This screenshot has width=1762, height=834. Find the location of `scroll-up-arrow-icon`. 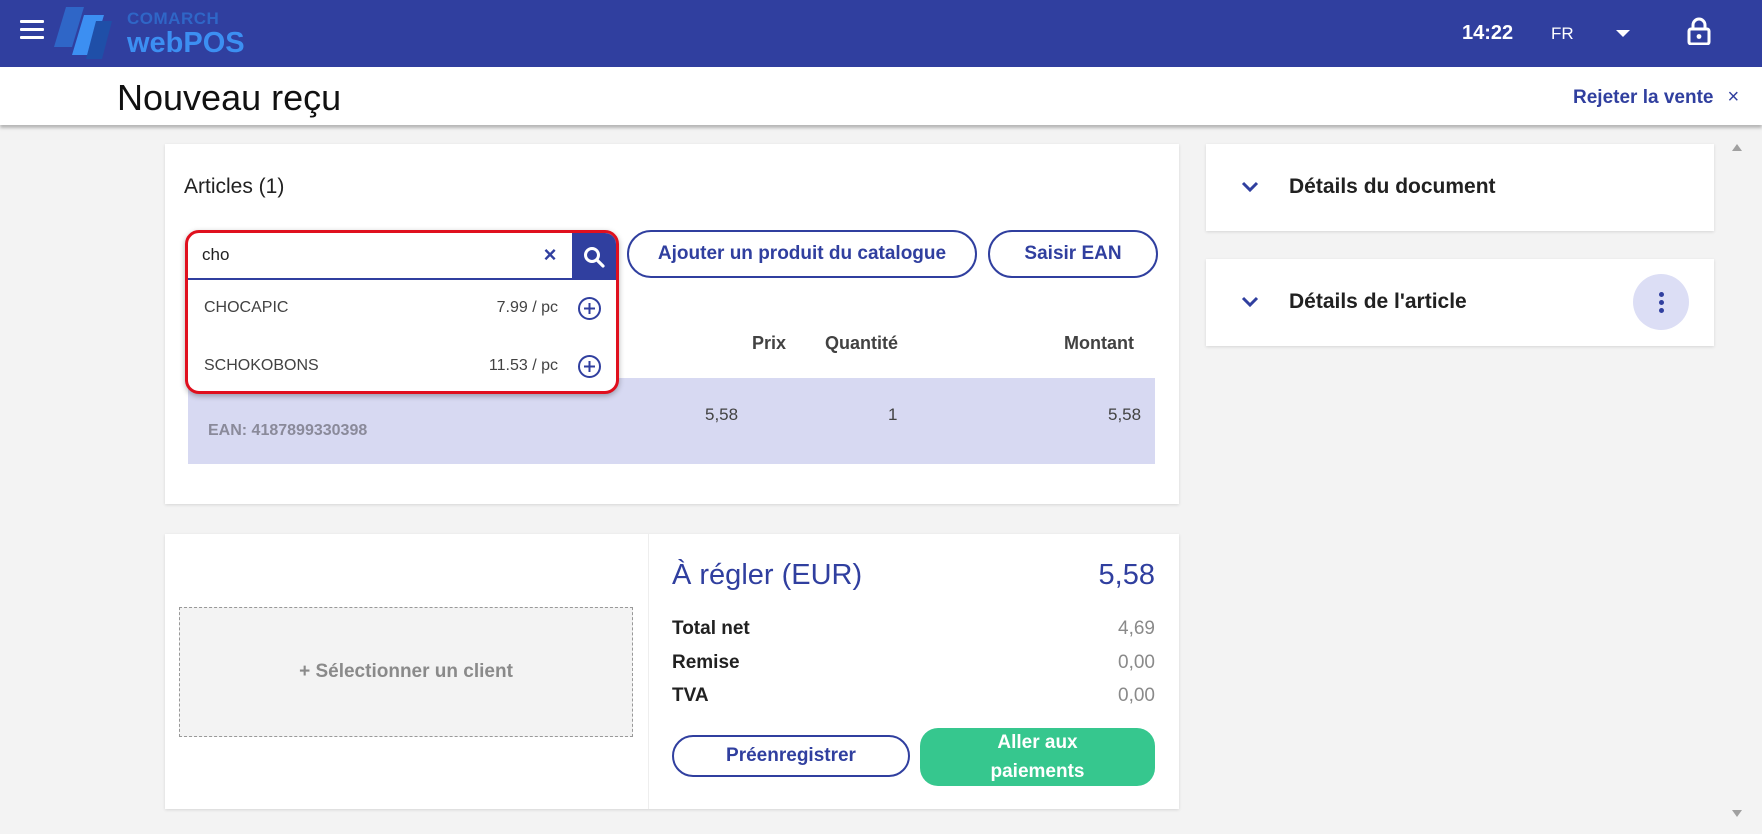

scroll-up-arrow-icon is located at coordinates (1737, 147).